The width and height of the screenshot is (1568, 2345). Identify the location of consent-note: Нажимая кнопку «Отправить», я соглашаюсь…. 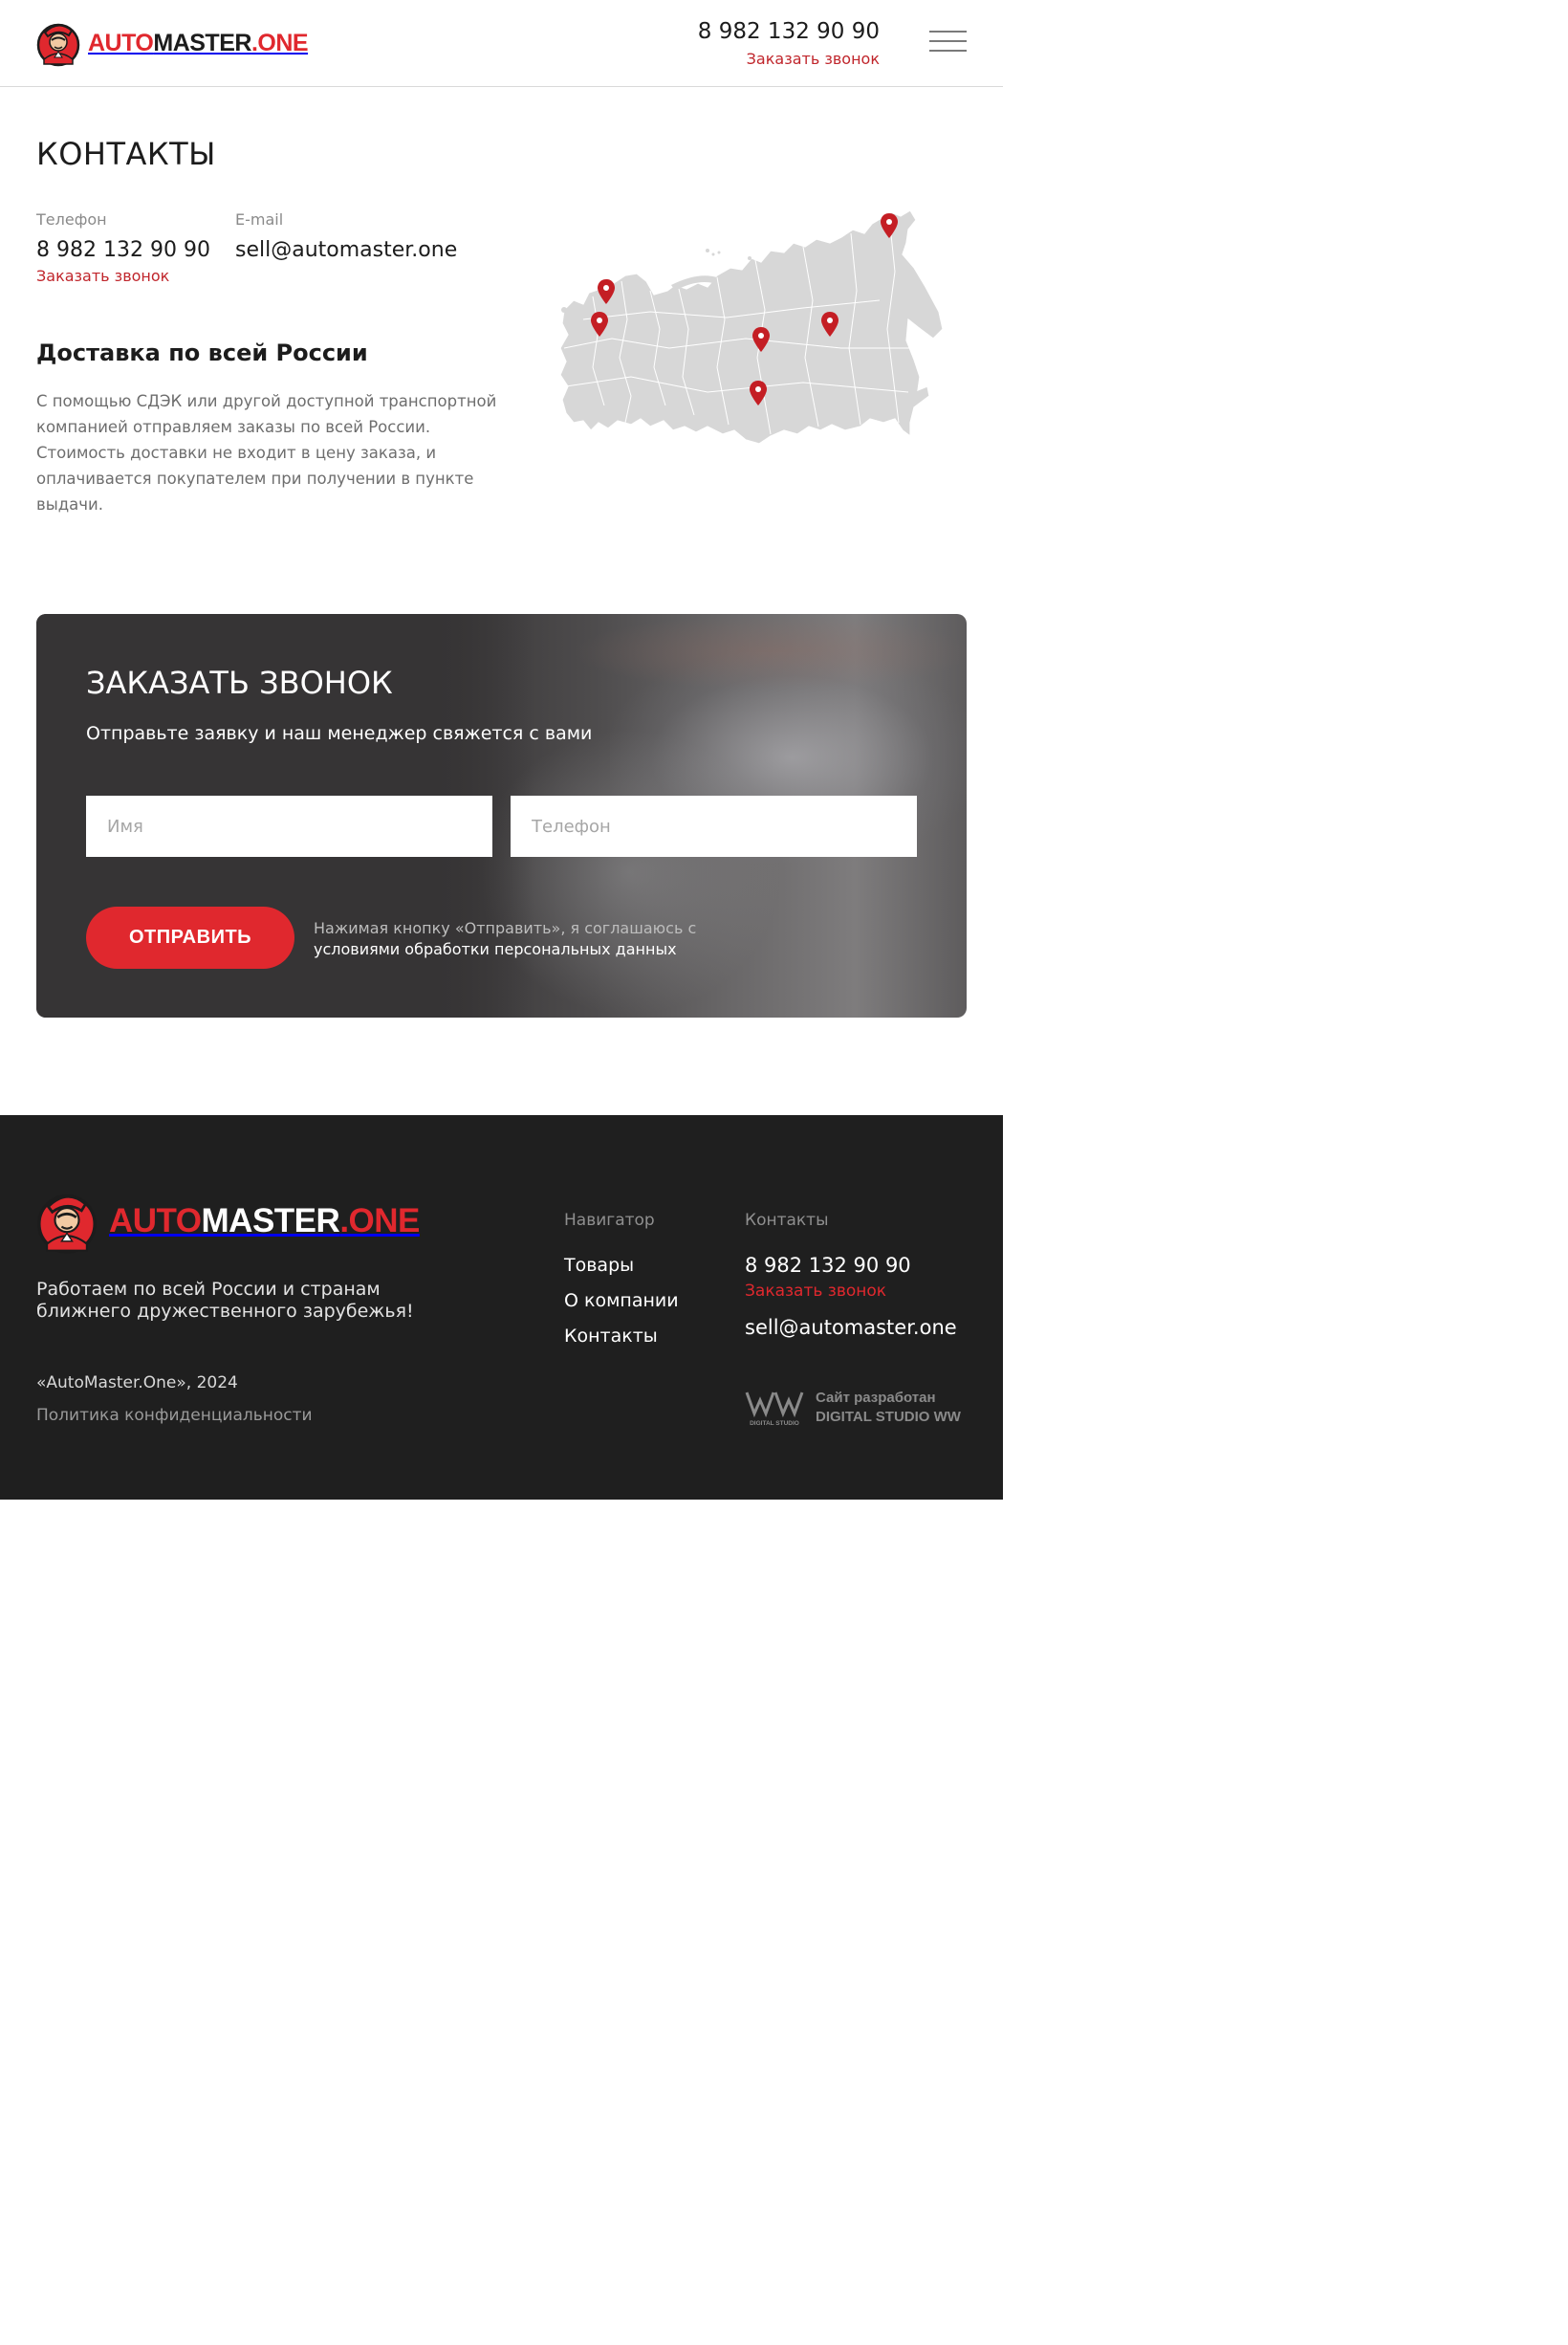
(505, 939).